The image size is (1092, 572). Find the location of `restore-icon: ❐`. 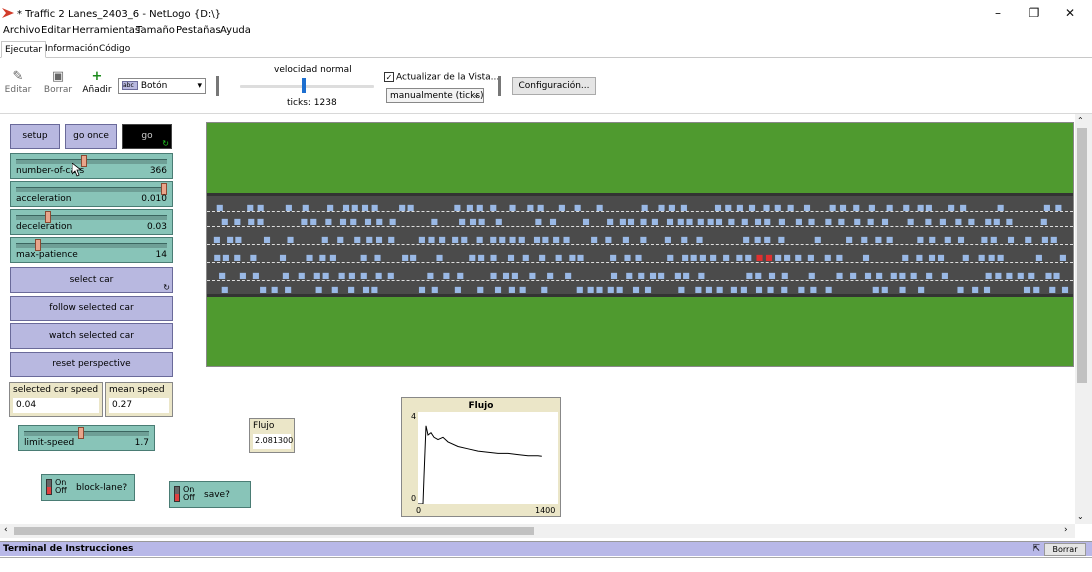

restore-icon: ❐ is located at coordinates (1034, 13).